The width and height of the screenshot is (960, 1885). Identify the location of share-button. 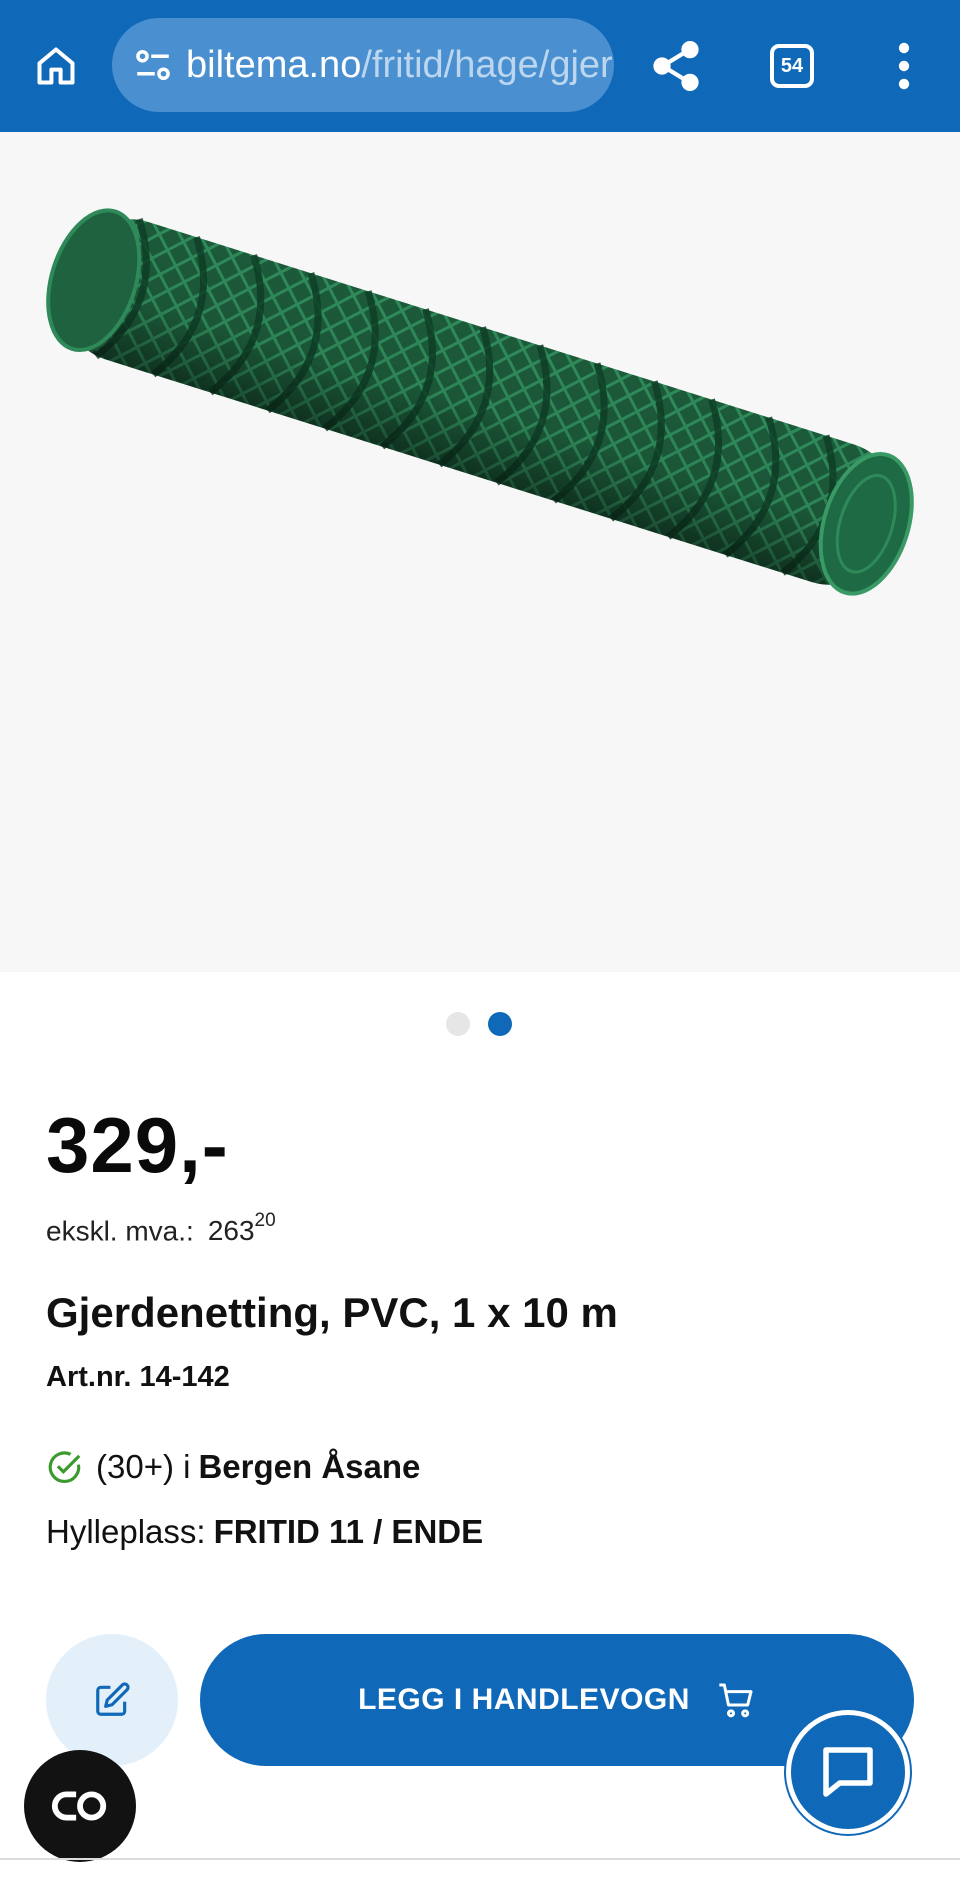
(676, 66).